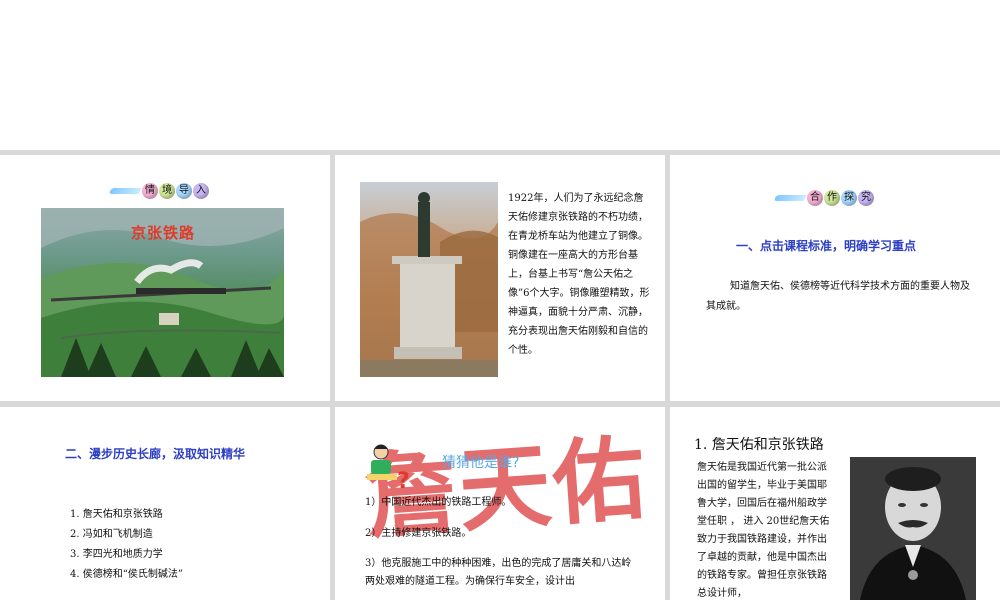 This screenshot has width=1000, height=600. Describe the element at coordinates (167, 191) in the screenshot. I see `badge-char: 境` at that location.